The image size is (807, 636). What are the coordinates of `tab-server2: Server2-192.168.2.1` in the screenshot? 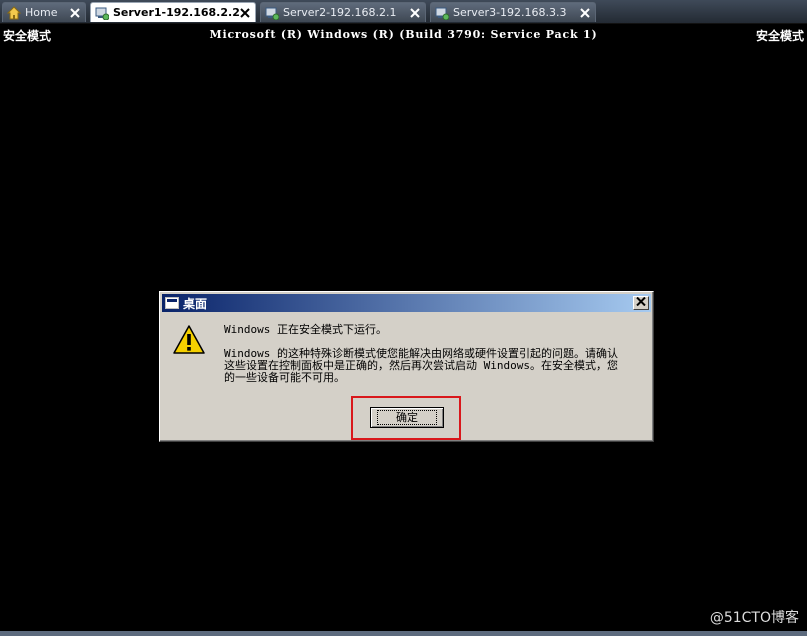 It's located at (343, 12).